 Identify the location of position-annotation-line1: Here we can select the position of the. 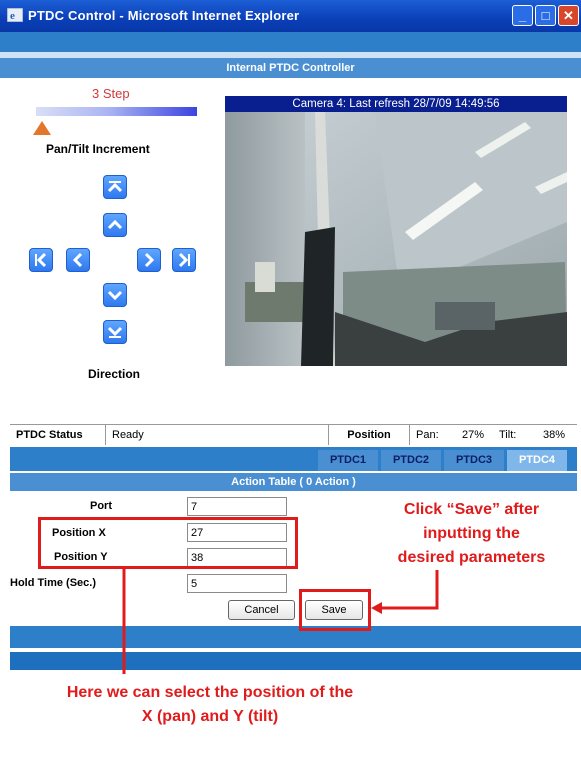
(210, 692).